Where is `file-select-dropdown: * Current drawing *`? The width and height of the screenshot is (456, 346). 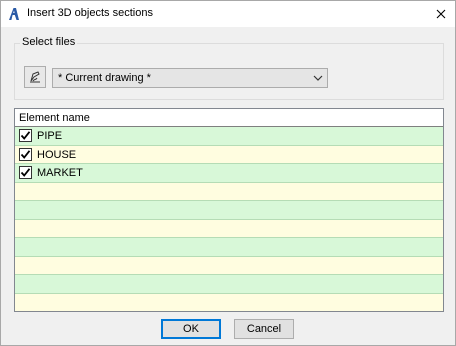
file-select-dropdown: * Current drawing * is located at coordinates (190, 78).